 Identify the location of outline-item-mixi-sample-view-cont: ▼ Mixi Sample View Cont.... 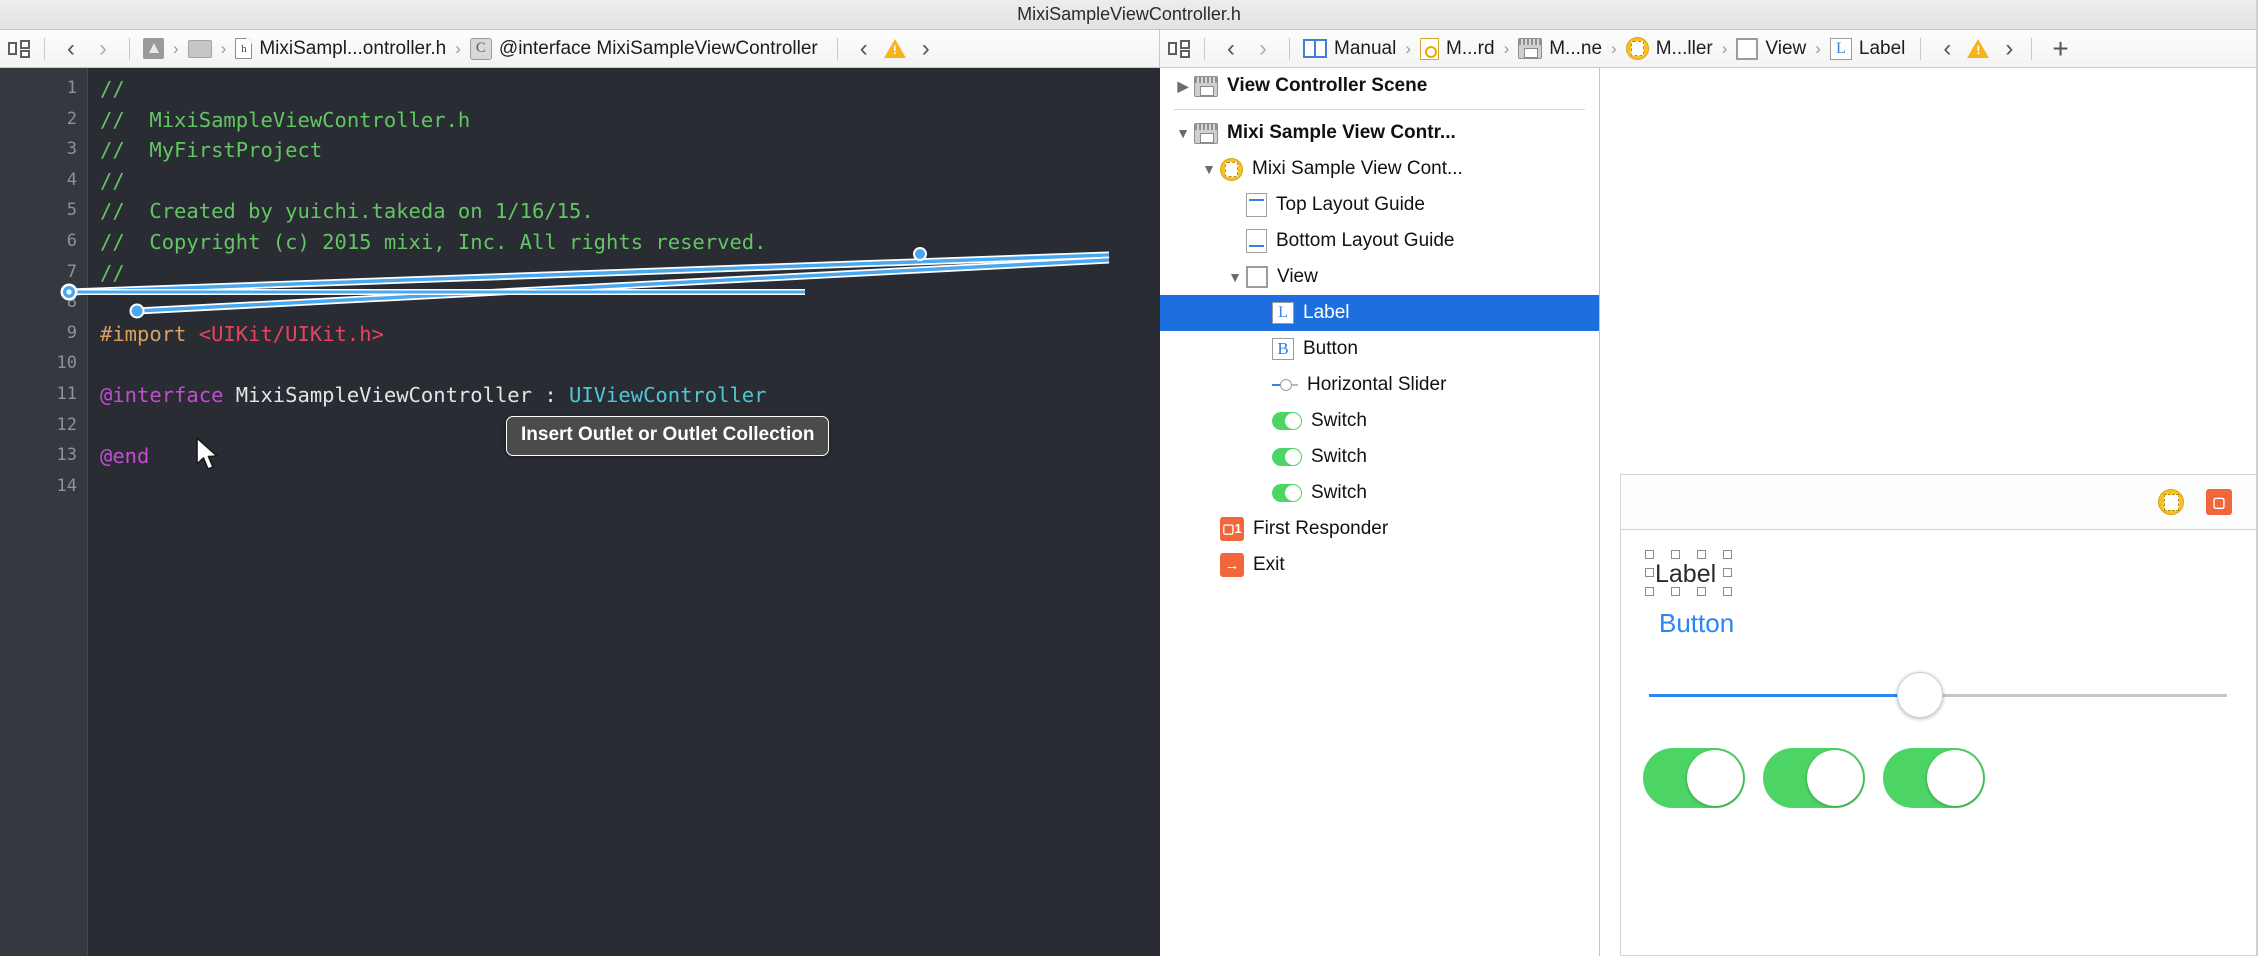
(1379, 169).